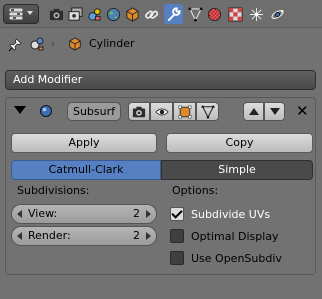 The image size is (322, 299). Describe the element at coordinates (195, 190) in the screenshot. I see `options-label: Options:` at that location.